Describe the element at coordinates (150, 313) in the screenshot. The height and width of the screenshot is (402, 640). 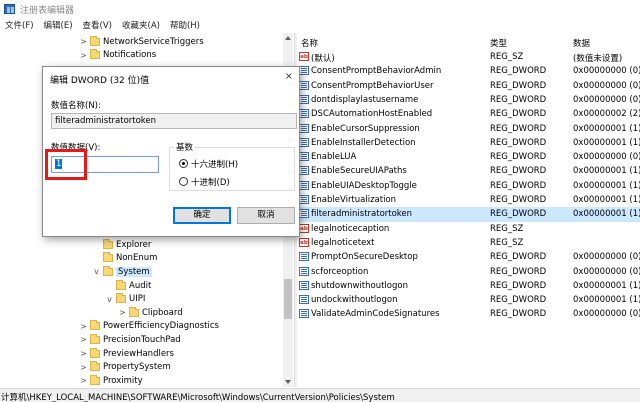
I see `tree-item: > Clipboard` at that location.